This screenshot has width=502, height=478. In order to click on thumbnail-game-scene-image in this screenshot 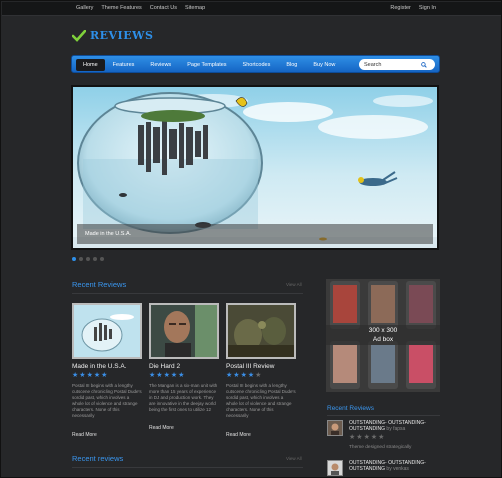, I will do `click(261, 331)`.